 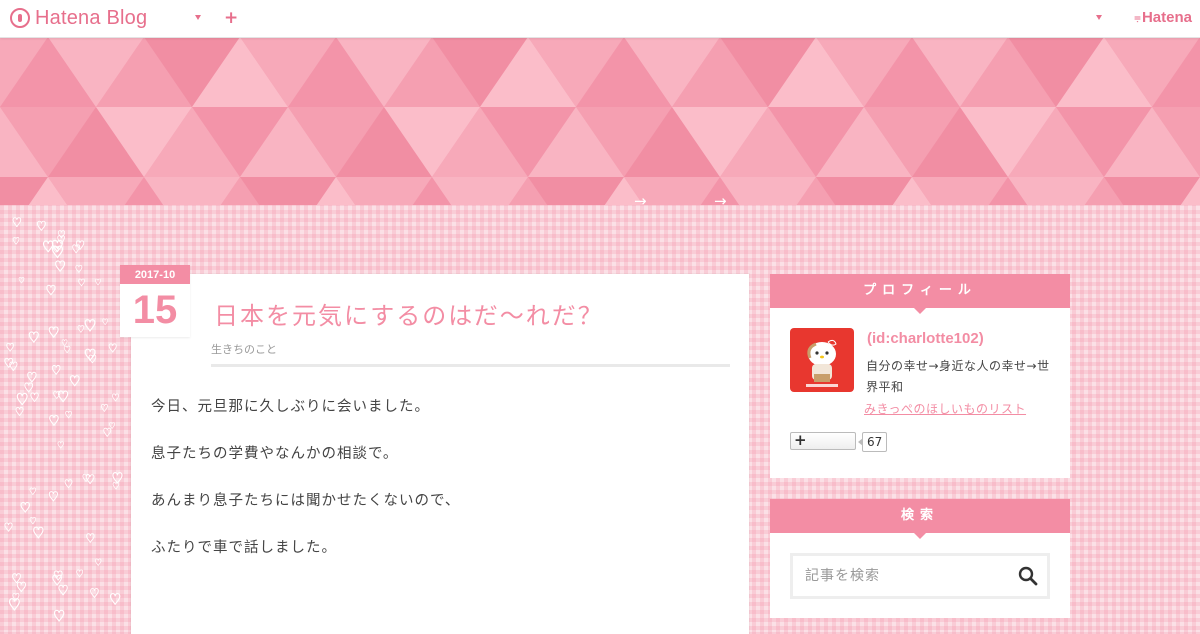 What do you see at coordinates (600, 19) in the screenshot?
I see `top-bar: Hatena Blog + ⩦ Hatena` at bounding box center [600, 19].